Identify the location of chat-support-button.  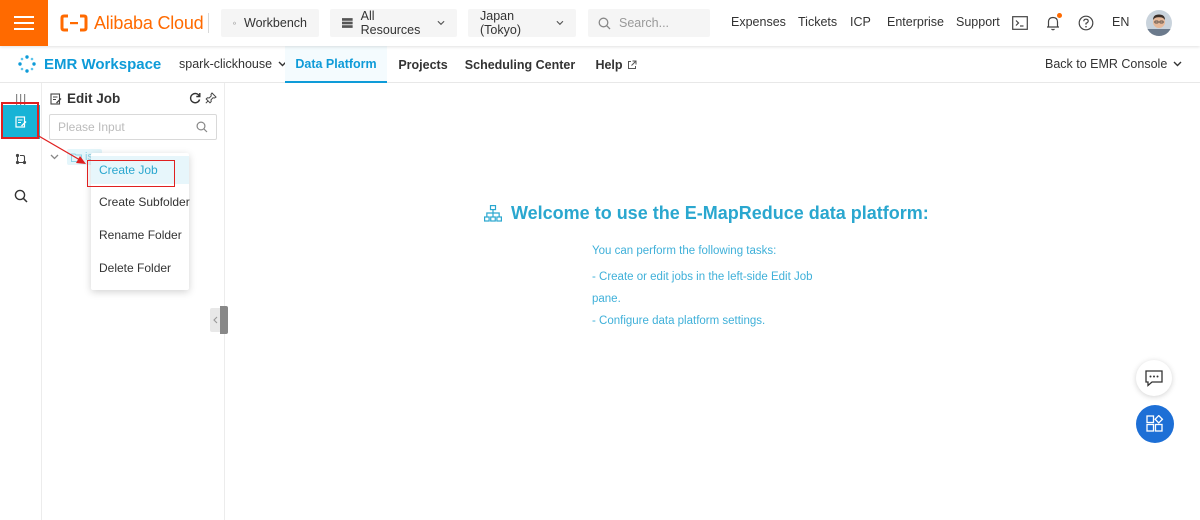
(1154, 378).